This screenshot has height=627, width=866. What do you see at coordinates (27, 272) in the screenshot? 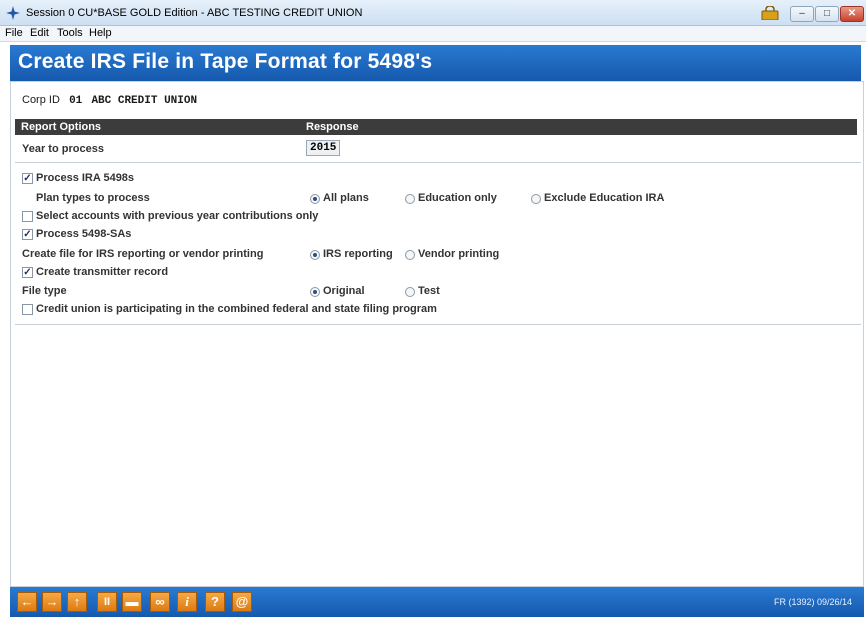
I see `transmitter-checkbox: ✓` at bounding box center [27, 272].